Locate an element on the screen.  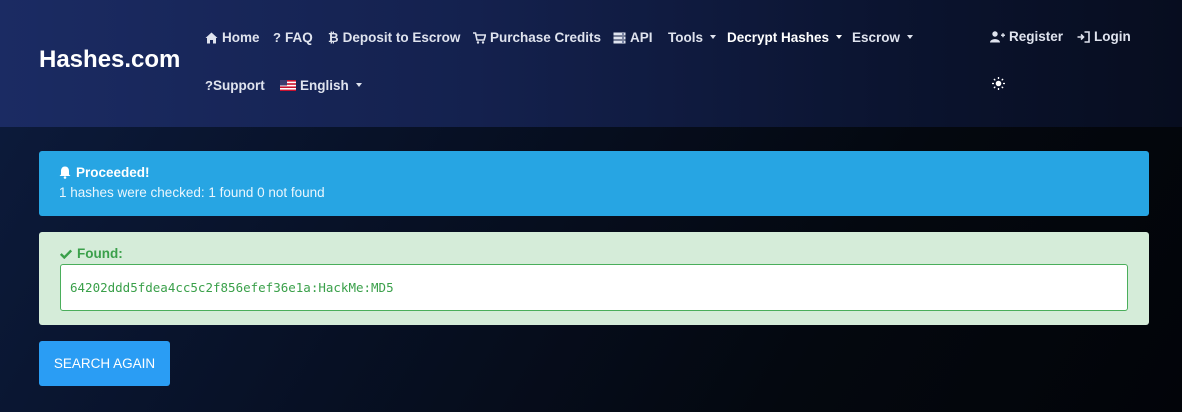
nav-deposit-escrow: ₿ Deposit to Escrow is located at coordinates (394, 37).